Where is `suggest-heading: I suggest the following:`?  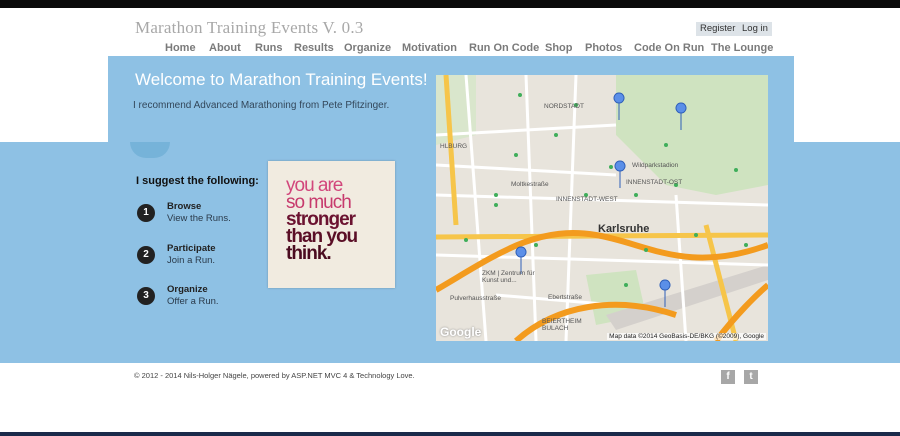 suggest-heading: I suggest the following: is located at coordinates (197, 181).